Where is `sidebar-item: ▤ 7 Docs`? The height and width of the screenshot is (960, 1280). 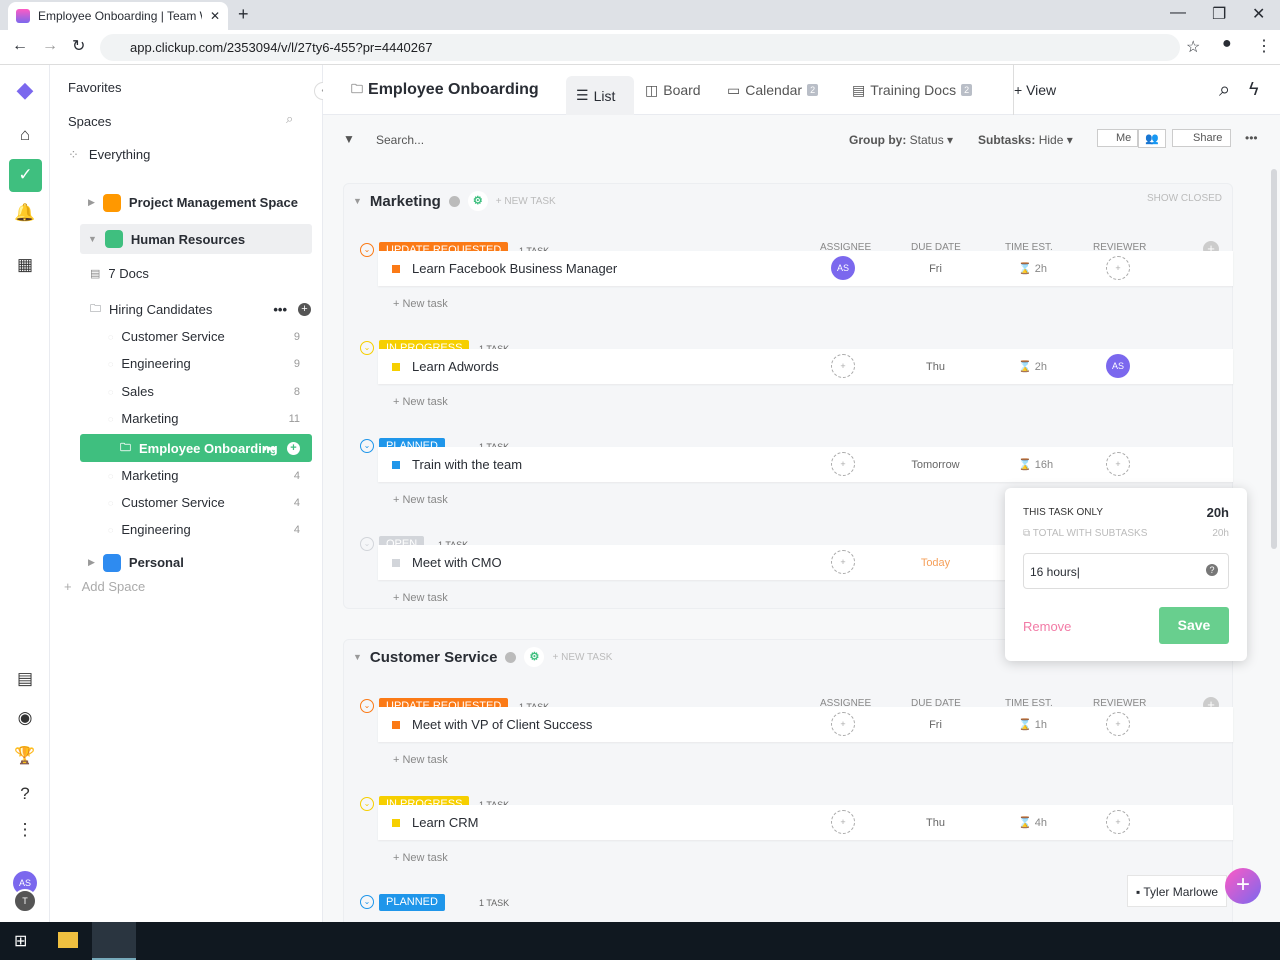 sidebar-item: ▤ 7 Docs is located at coordinates (186, 273).